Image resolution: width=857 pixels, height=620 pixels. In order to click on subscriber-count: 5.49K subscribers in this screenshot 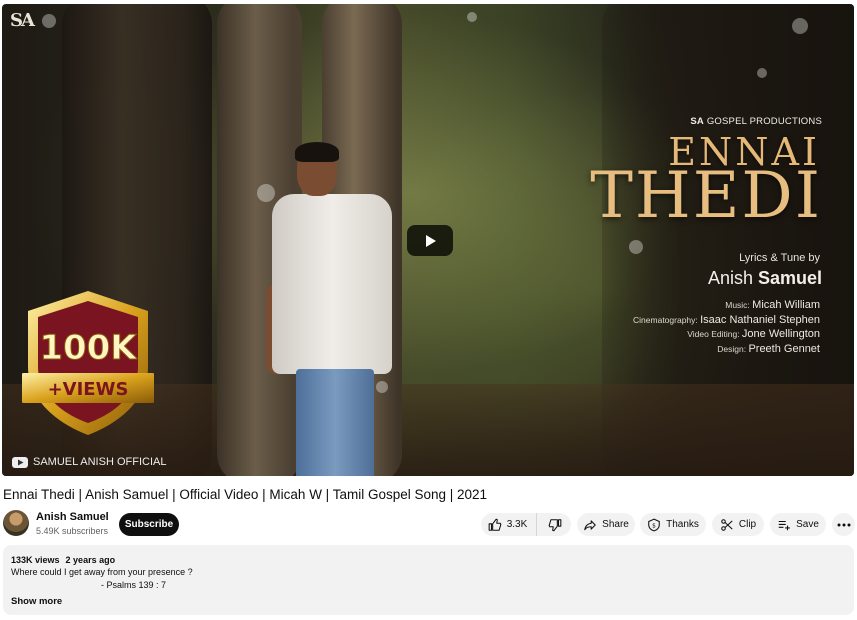, I will do `click(72, 531)`.